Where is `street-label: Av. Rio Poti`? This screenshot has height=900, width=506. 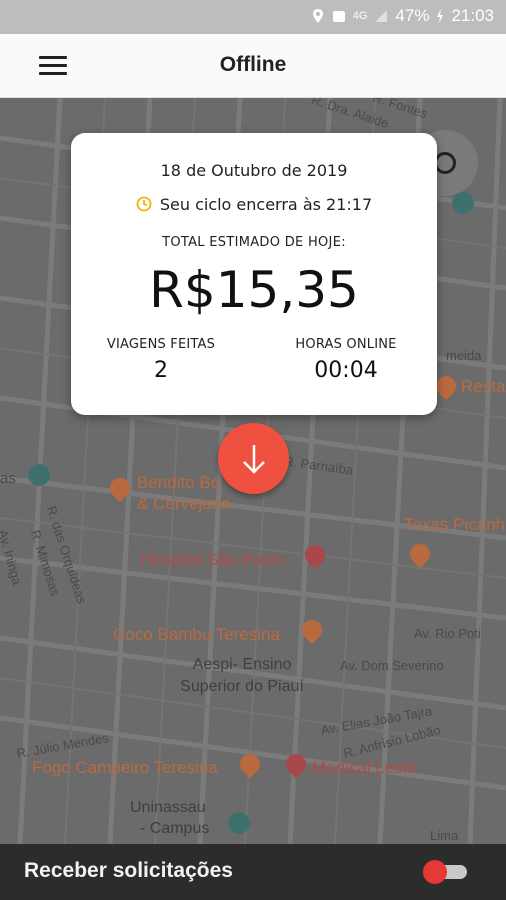 street-label: Av. Rio Poti is located at coordinates (447, 633).